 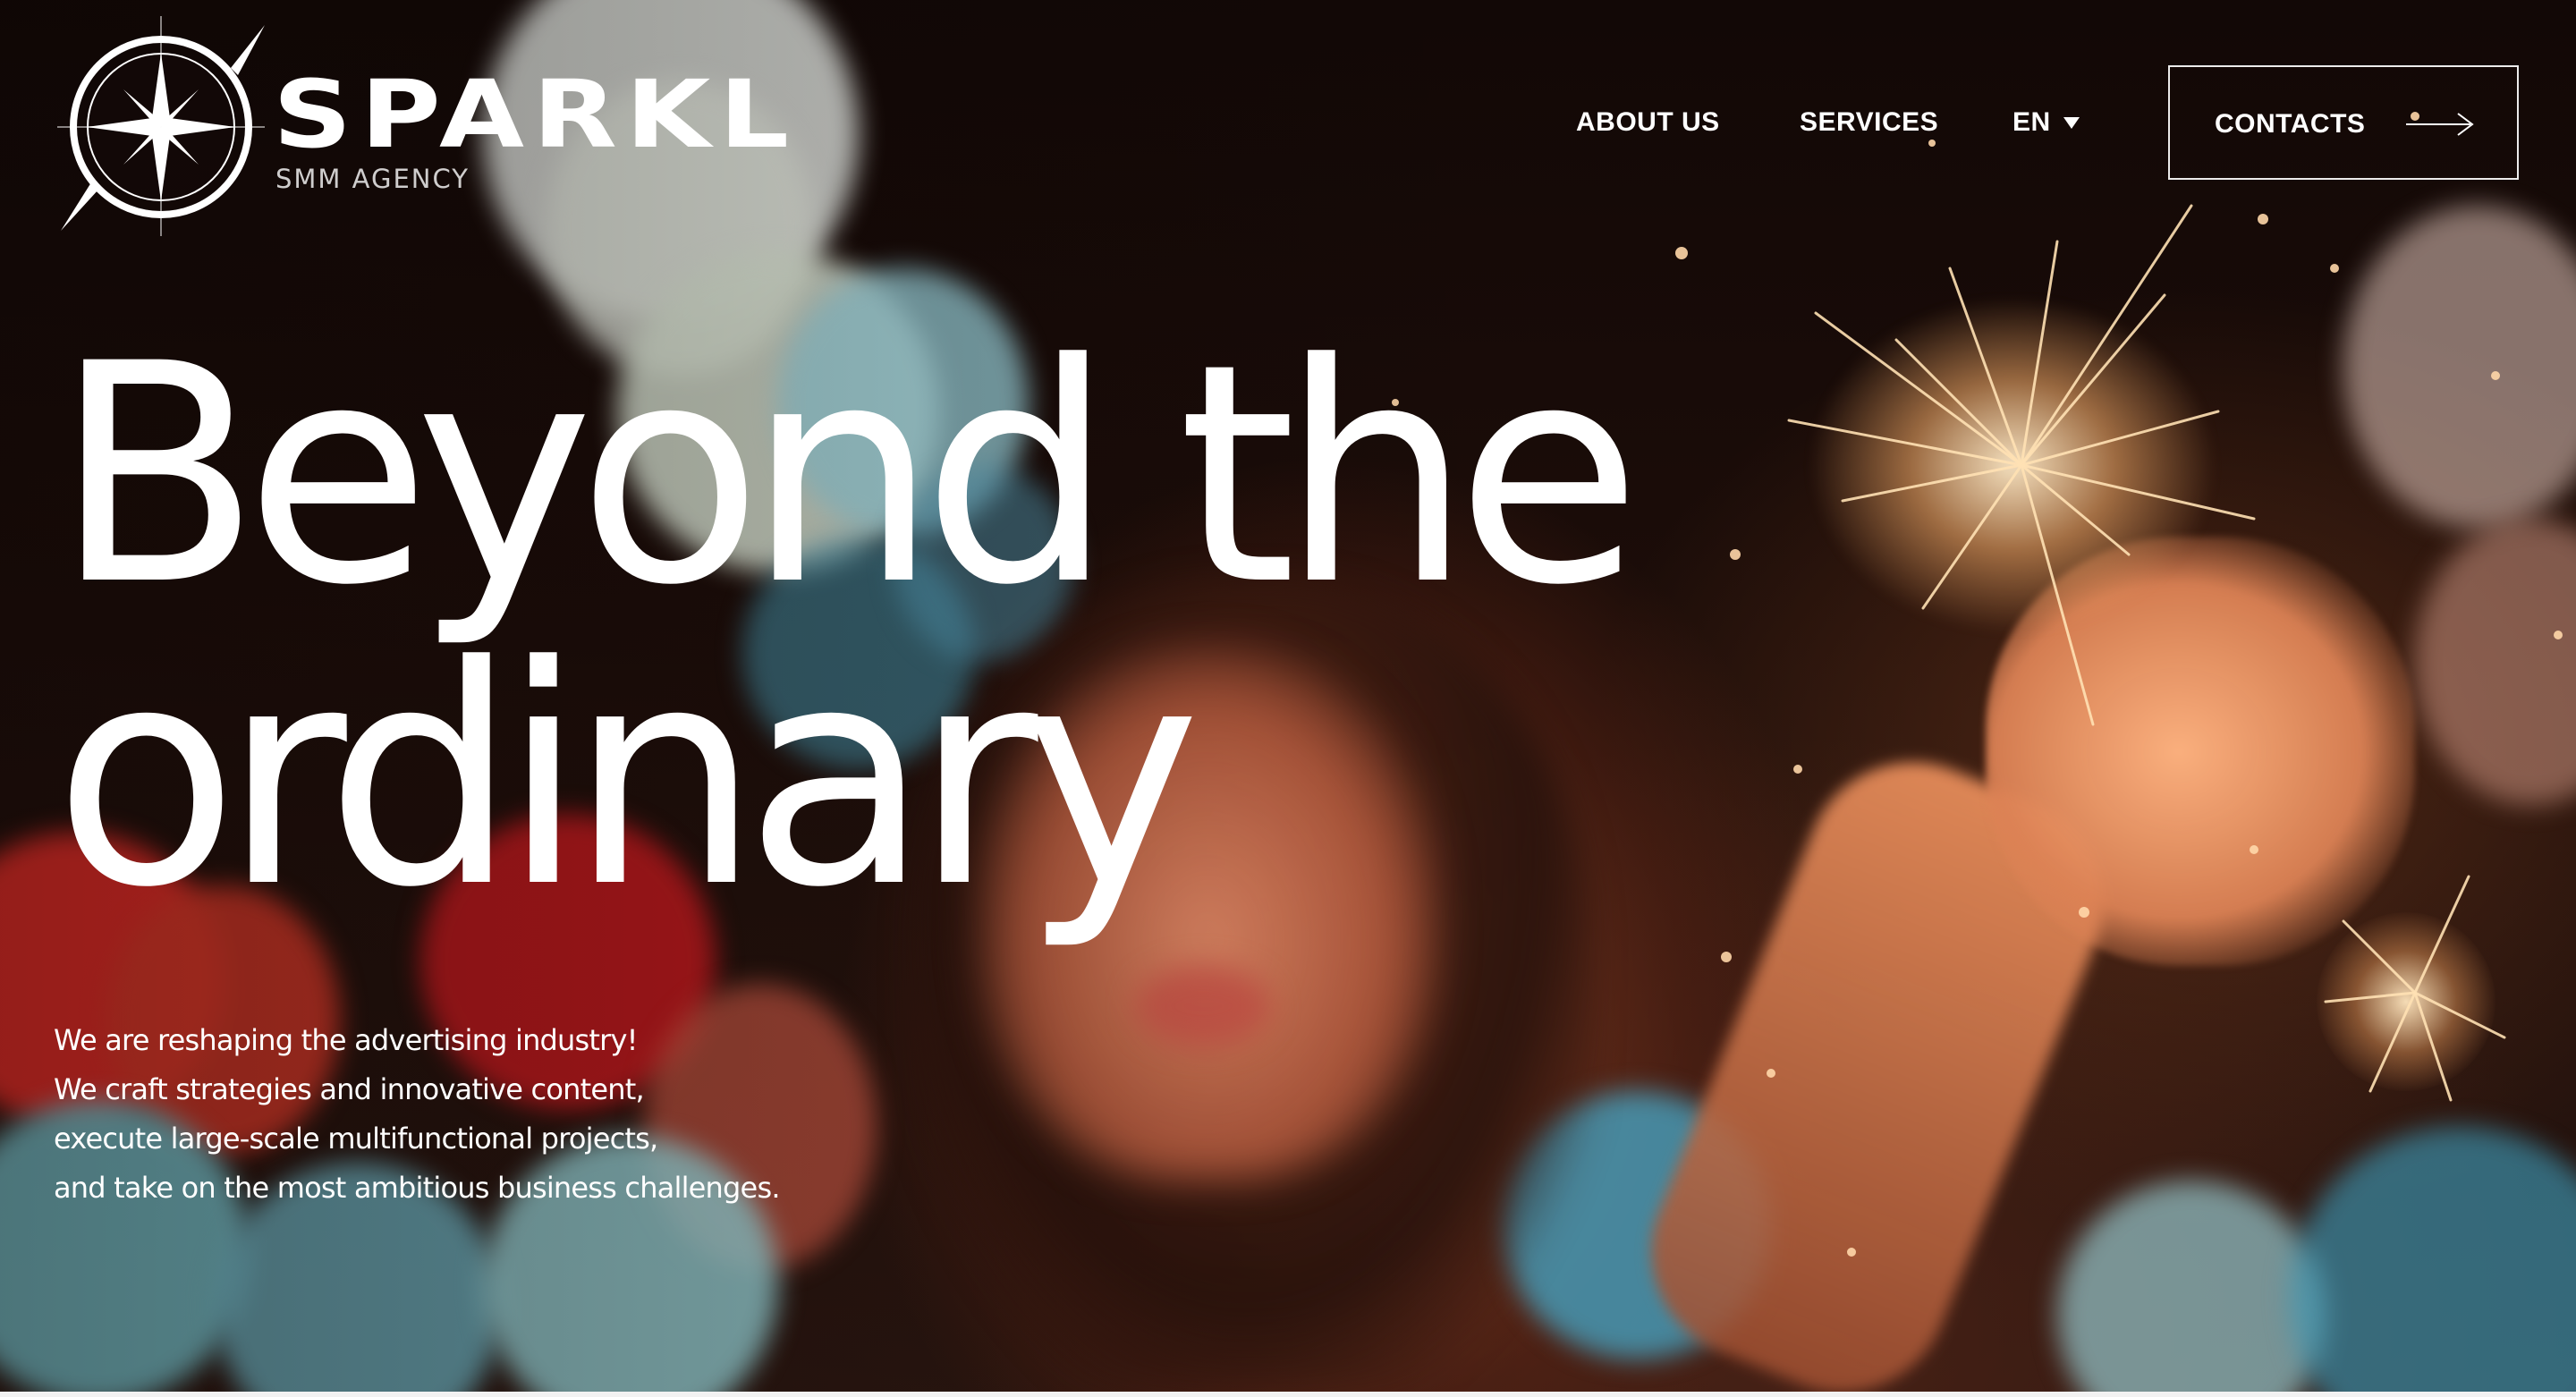 What do you see at coordinates (1288, 1394) in the screenshot?
I see `page-bottom-edge` at bounding box center [1288, 1394].